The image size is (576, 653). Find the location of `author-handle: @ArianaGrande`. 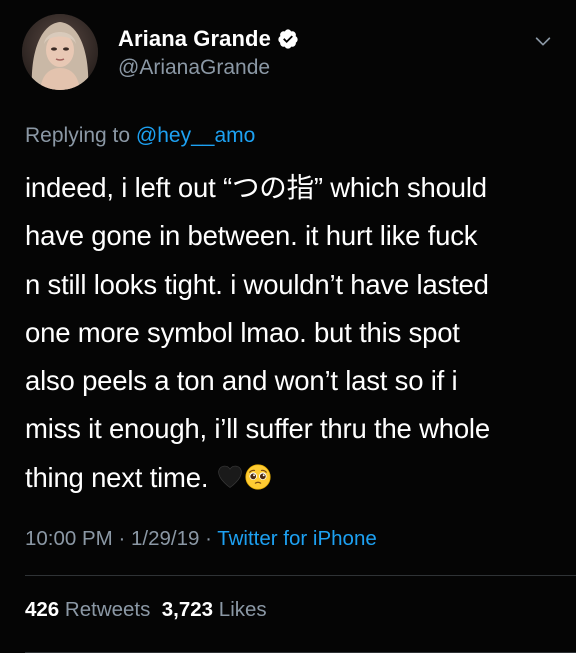

author-handle: @ArianaGrande is located at coordinates (194, 68).